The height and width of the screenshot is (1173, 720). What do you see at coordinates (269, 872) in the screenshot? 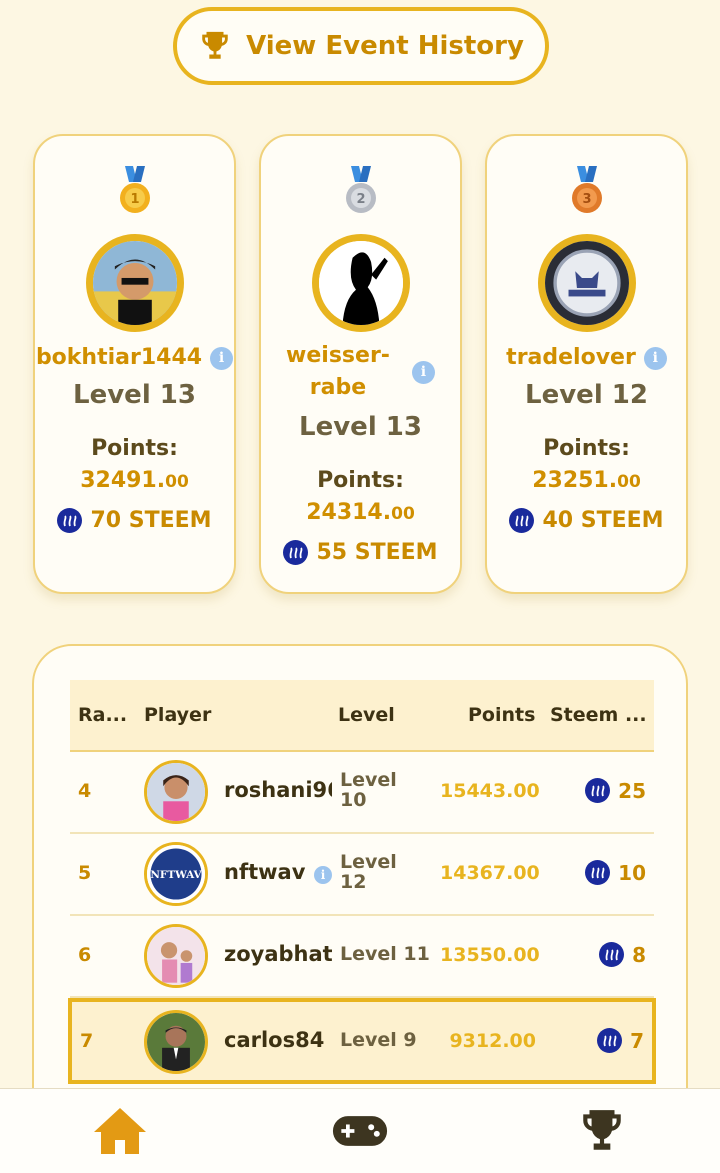
I see `player-name: nftwav` at bounding box center [269, 872].